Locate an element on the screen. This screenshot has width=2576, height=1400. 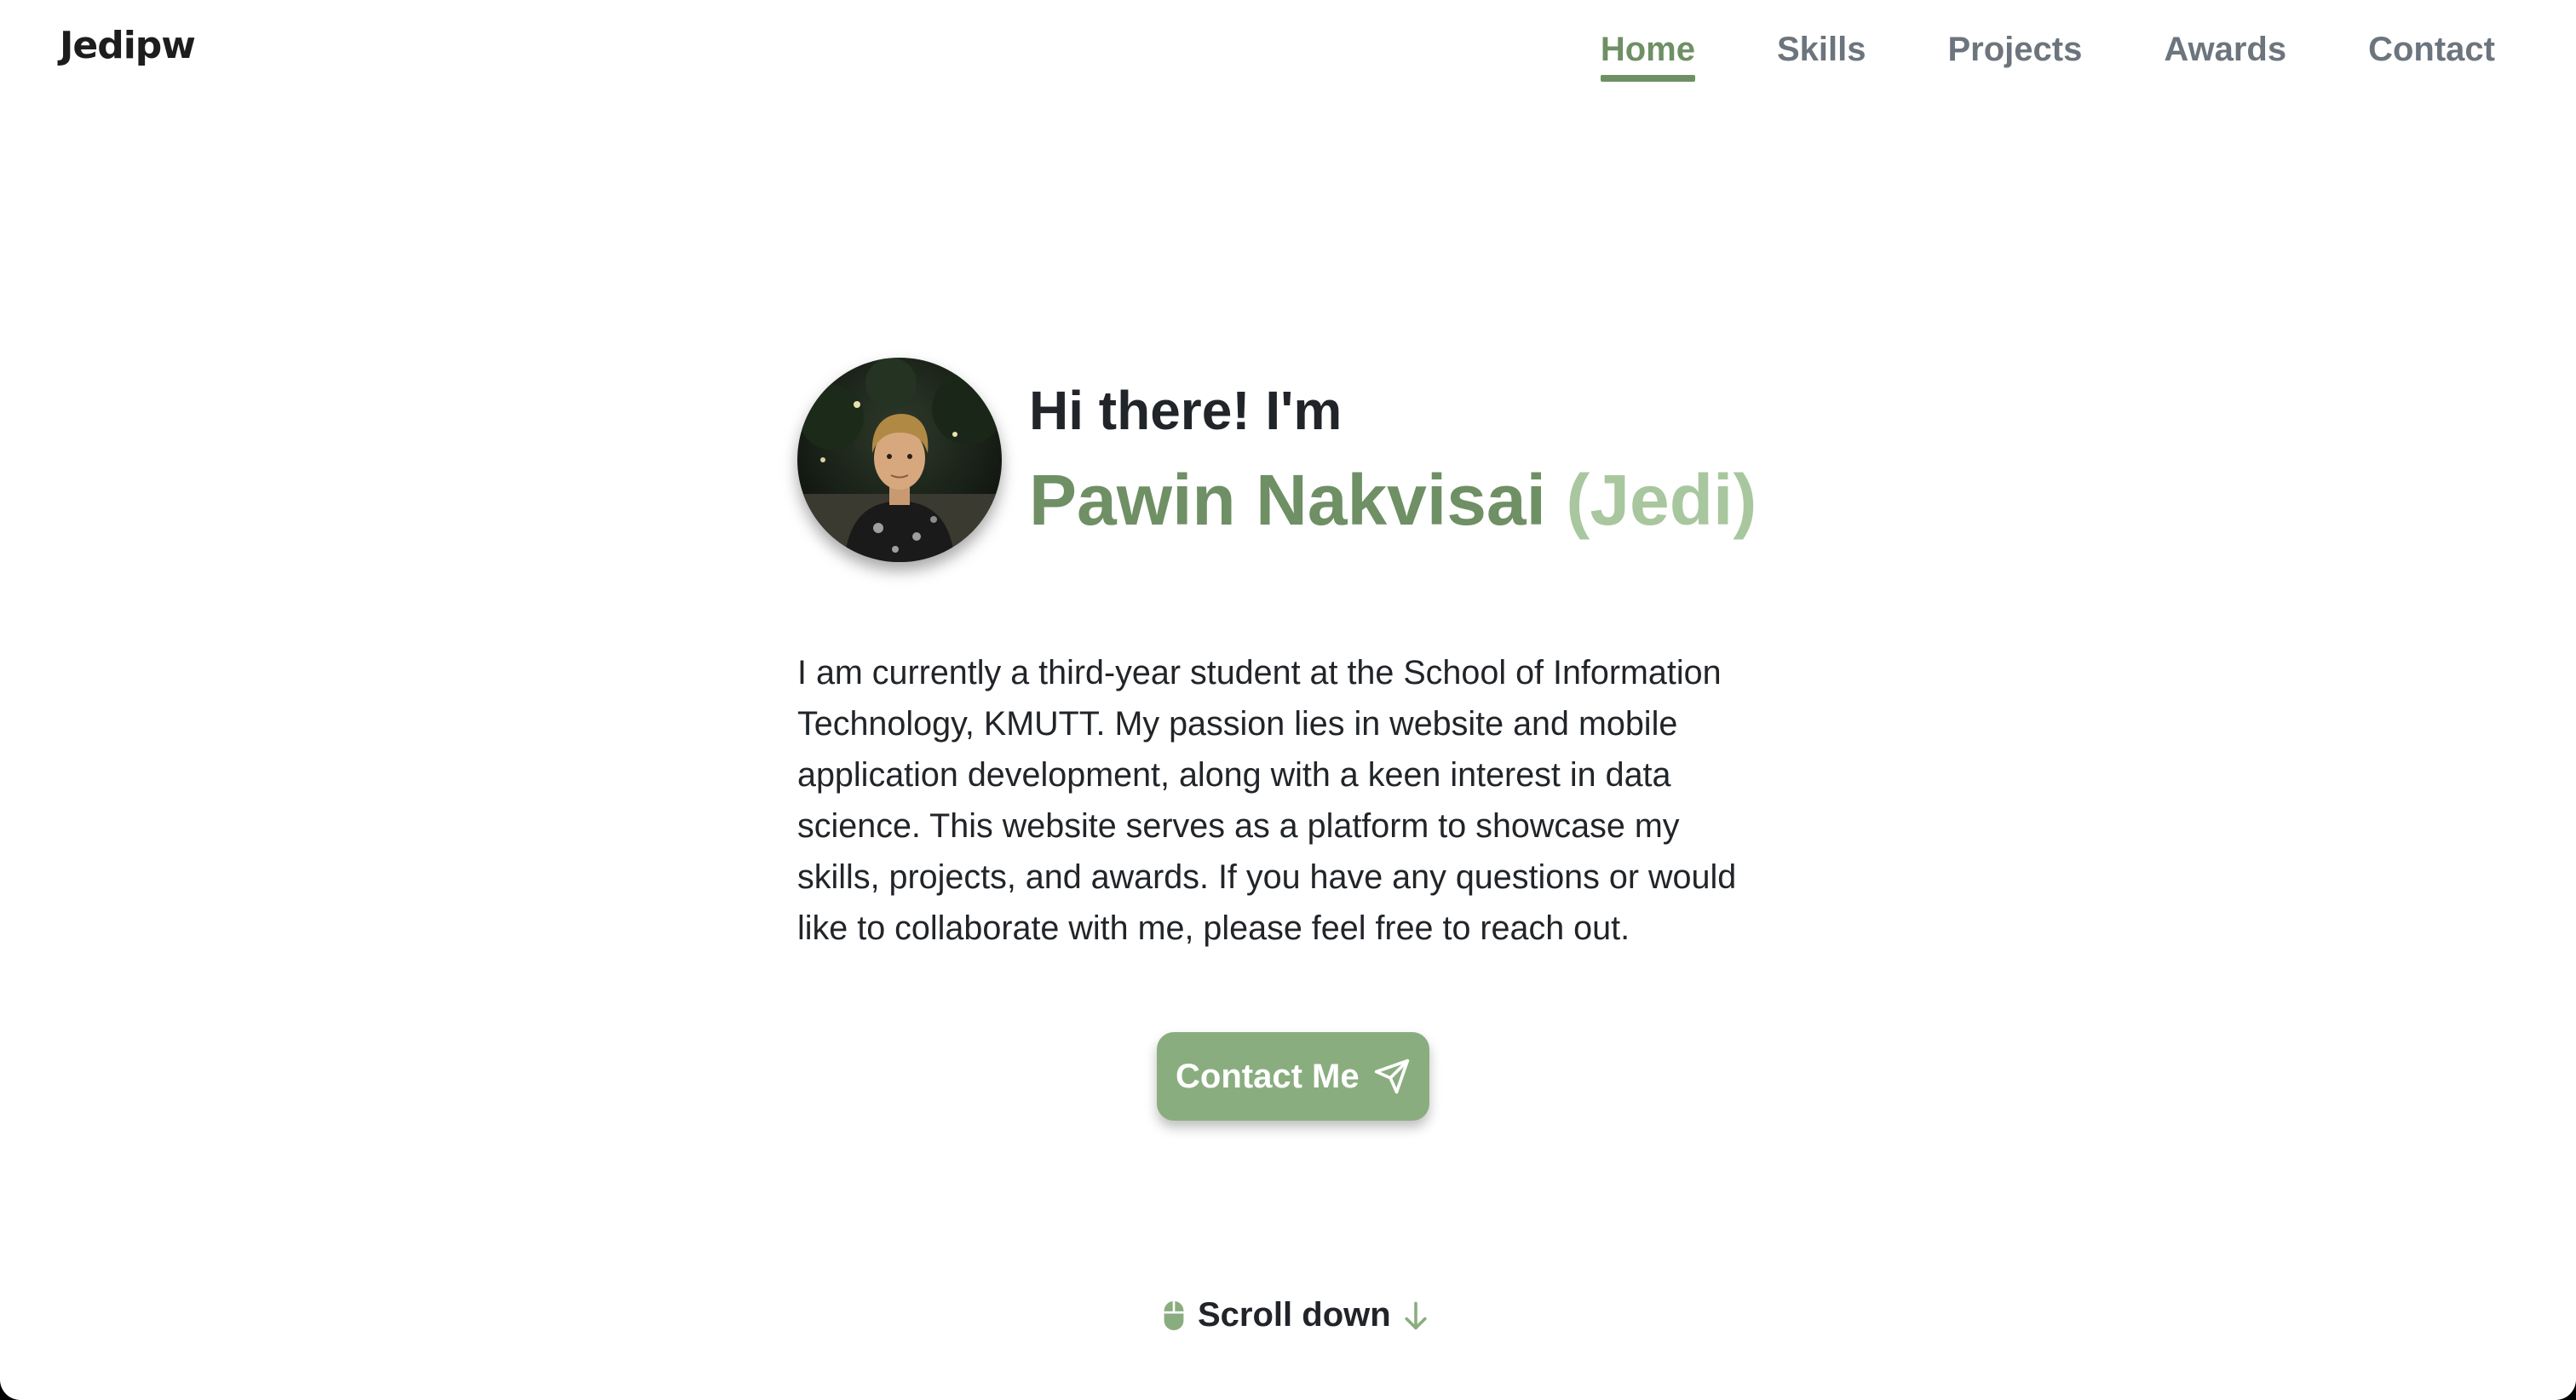
main-nav: Home Skills Projects Awards Contact is located at coordinates (2048, 54).